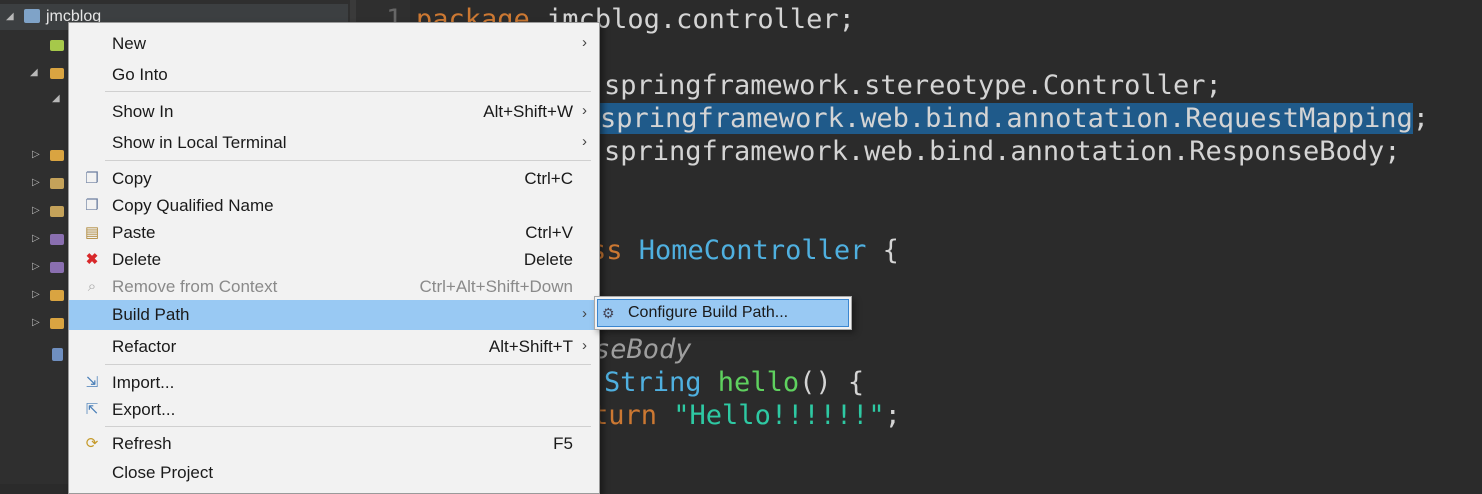 The width and height of the screenshot is (1482, 494). I want to click on menu-item-show-in: Show In Alt+Shift+W ›, so click(334, 112).